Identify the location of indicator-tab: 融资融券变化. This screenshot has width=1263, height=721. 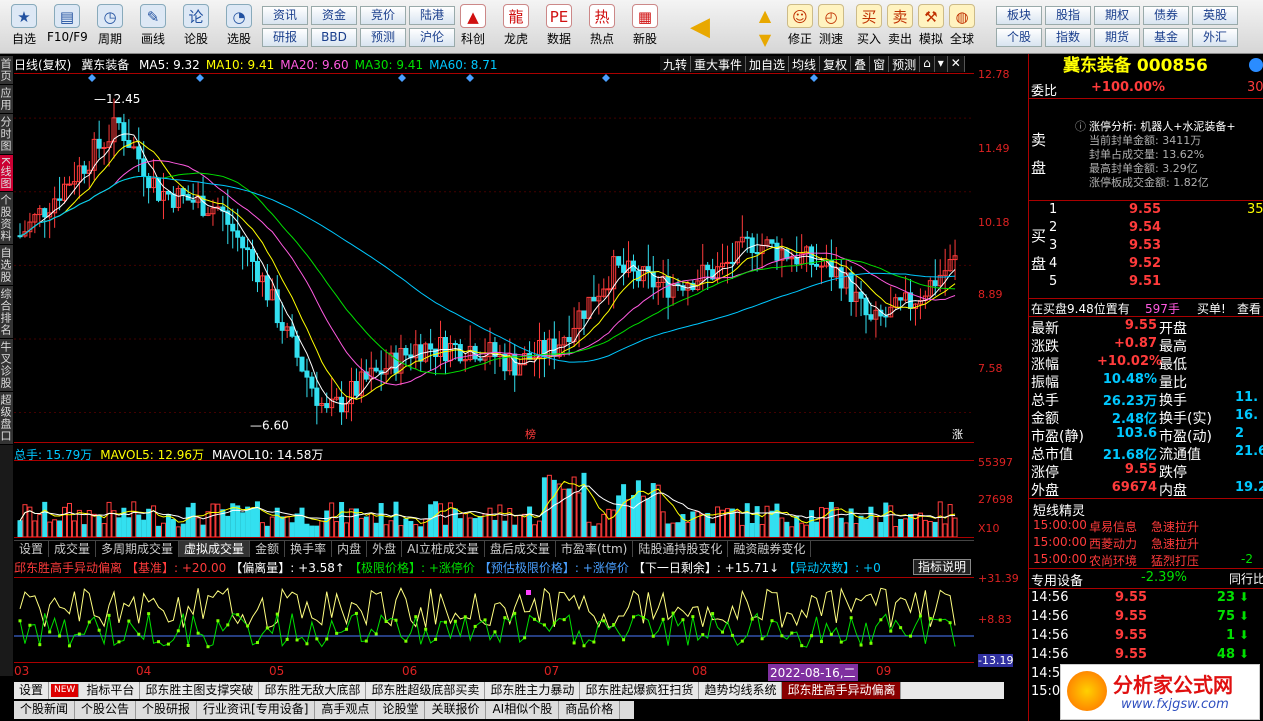
(770, 549).